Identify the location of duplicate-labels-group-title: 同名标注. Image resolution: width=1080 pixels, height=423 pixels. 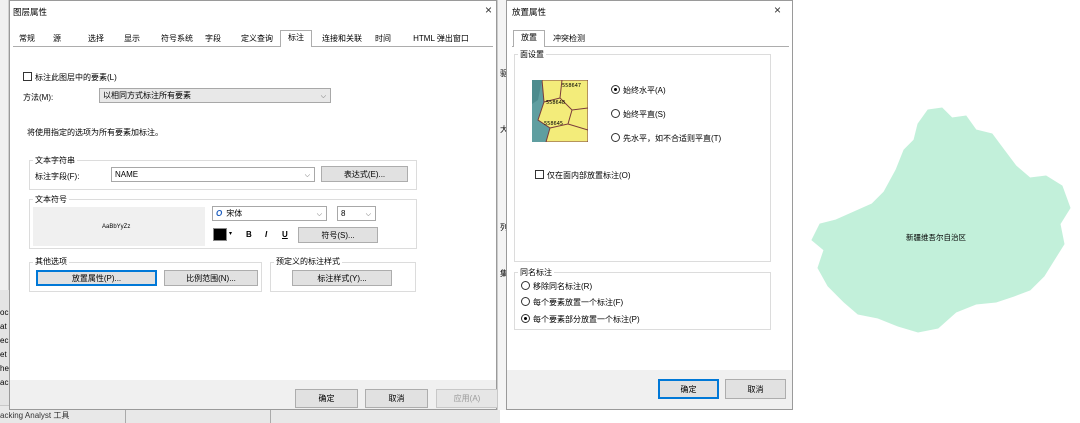
(536, 272).